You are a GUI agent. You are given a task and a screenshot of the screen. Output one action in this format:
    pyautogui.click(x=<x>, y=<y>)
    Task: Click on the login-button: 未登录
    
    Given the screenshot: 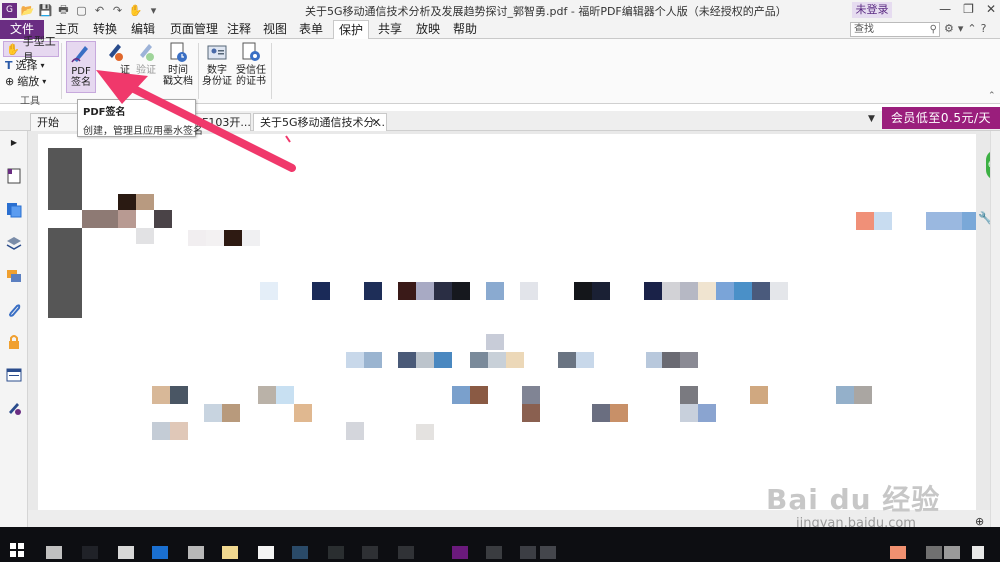 What is the action you would take?
    pyautogui.click(x=872, y=10)
    